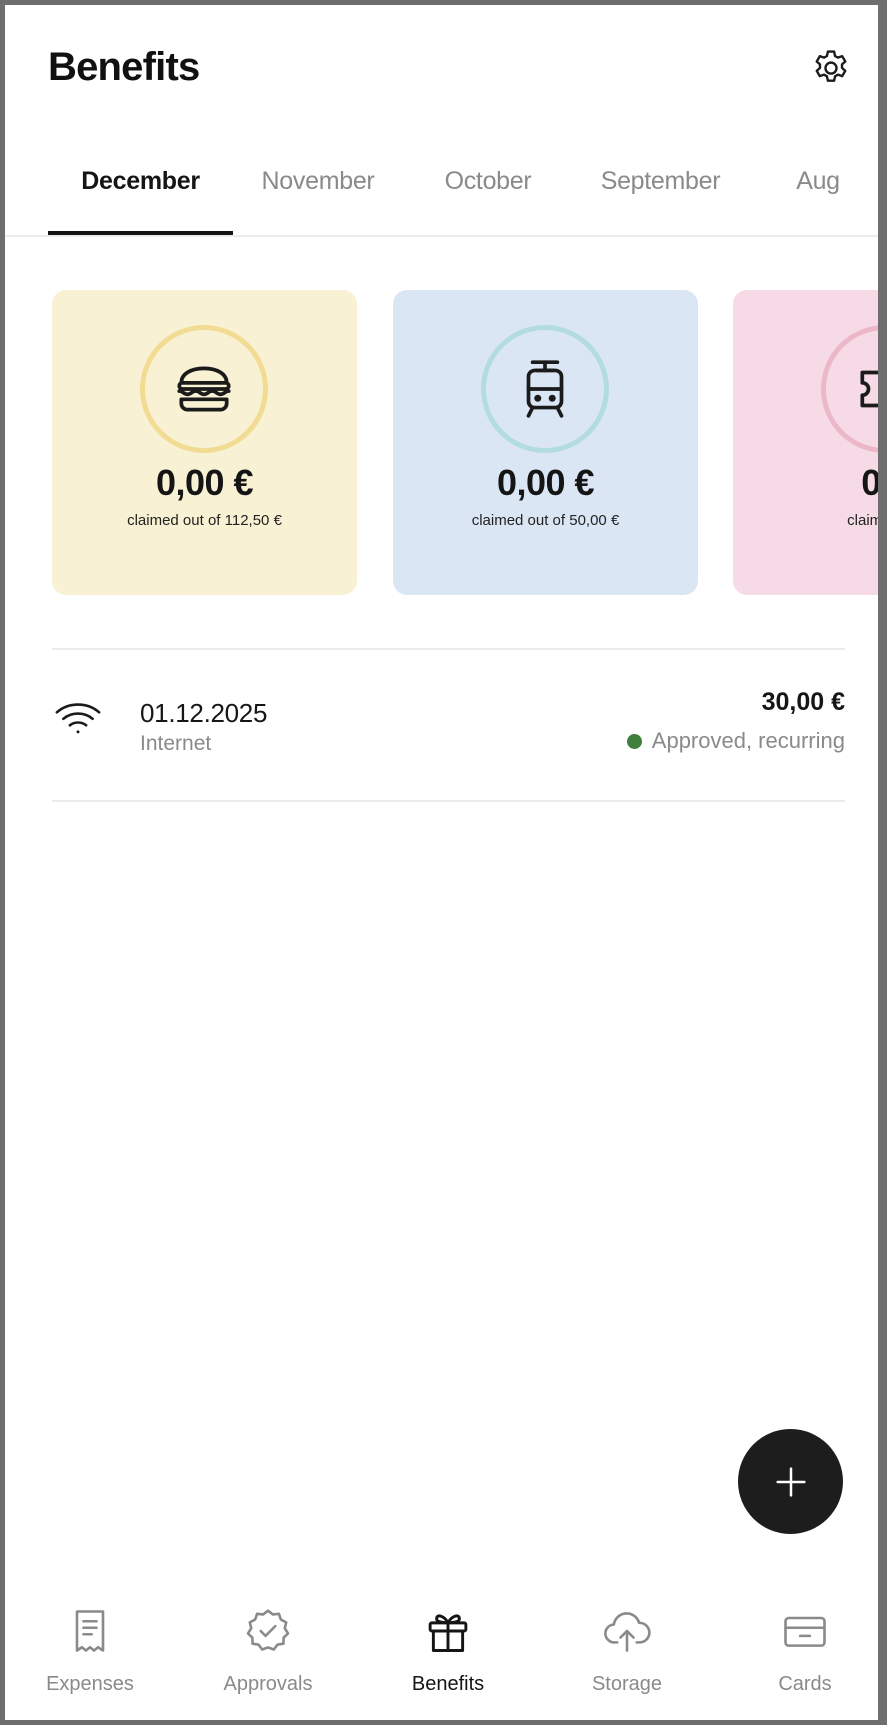 This screenshot has width=887, height=1725. I want to click on claim-status: Approved, recurring, so click(735, 741).